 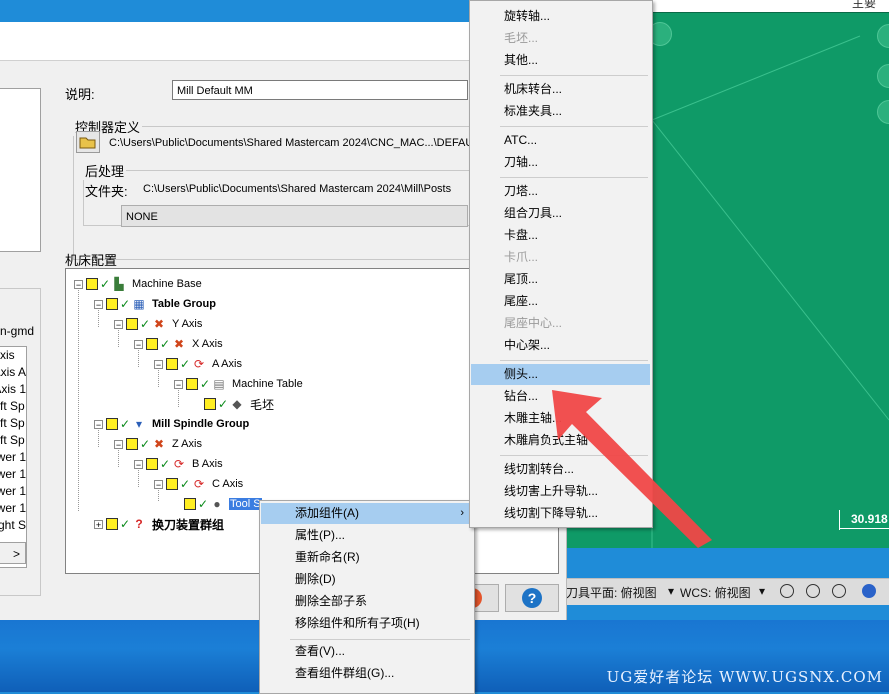 I want to click on scroll-right-button: >, so click(x=13, y=553).